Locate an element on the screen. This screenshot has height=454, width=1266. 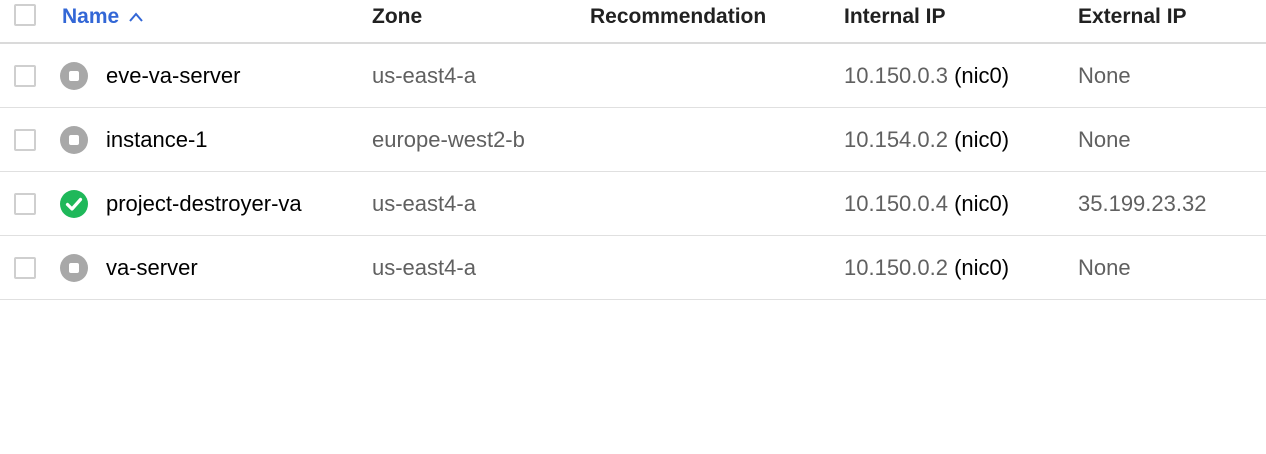
sort-by-name-button: Name is located at coordinates (102, 17).